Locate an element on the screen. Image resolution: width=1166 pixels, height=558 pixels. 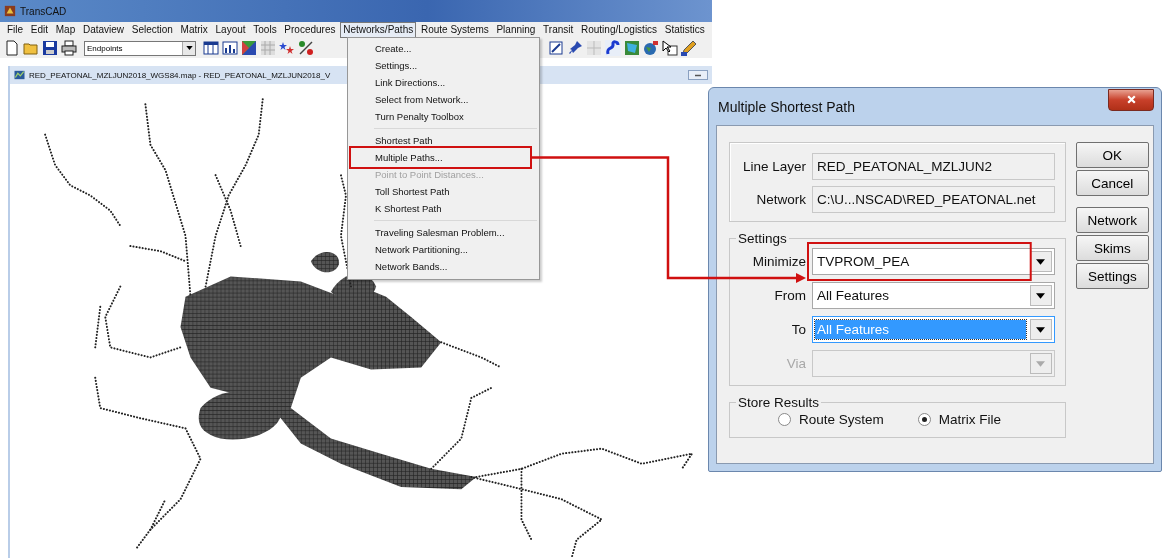
dialog-button: Settings is located at coordinates (1112, 276).